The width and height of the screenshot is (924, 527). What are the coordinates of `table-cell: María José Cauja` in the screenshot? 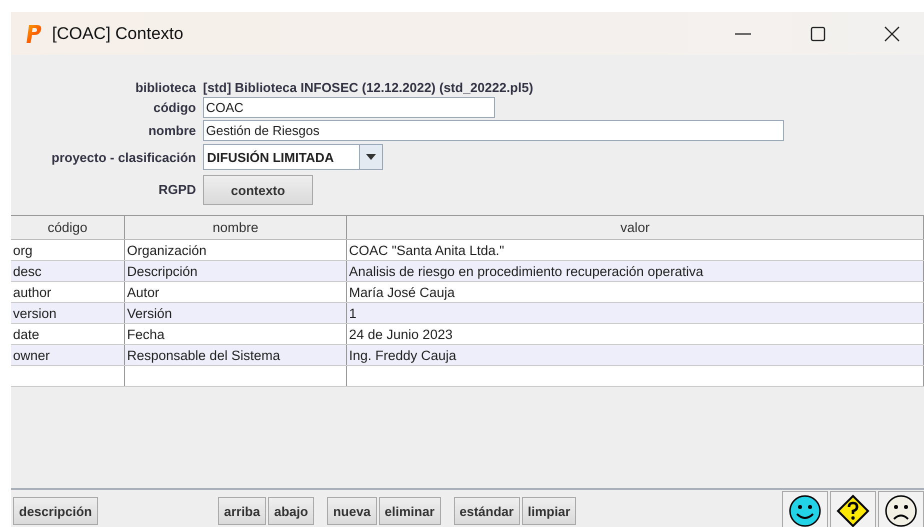 It's located at (635, 292).